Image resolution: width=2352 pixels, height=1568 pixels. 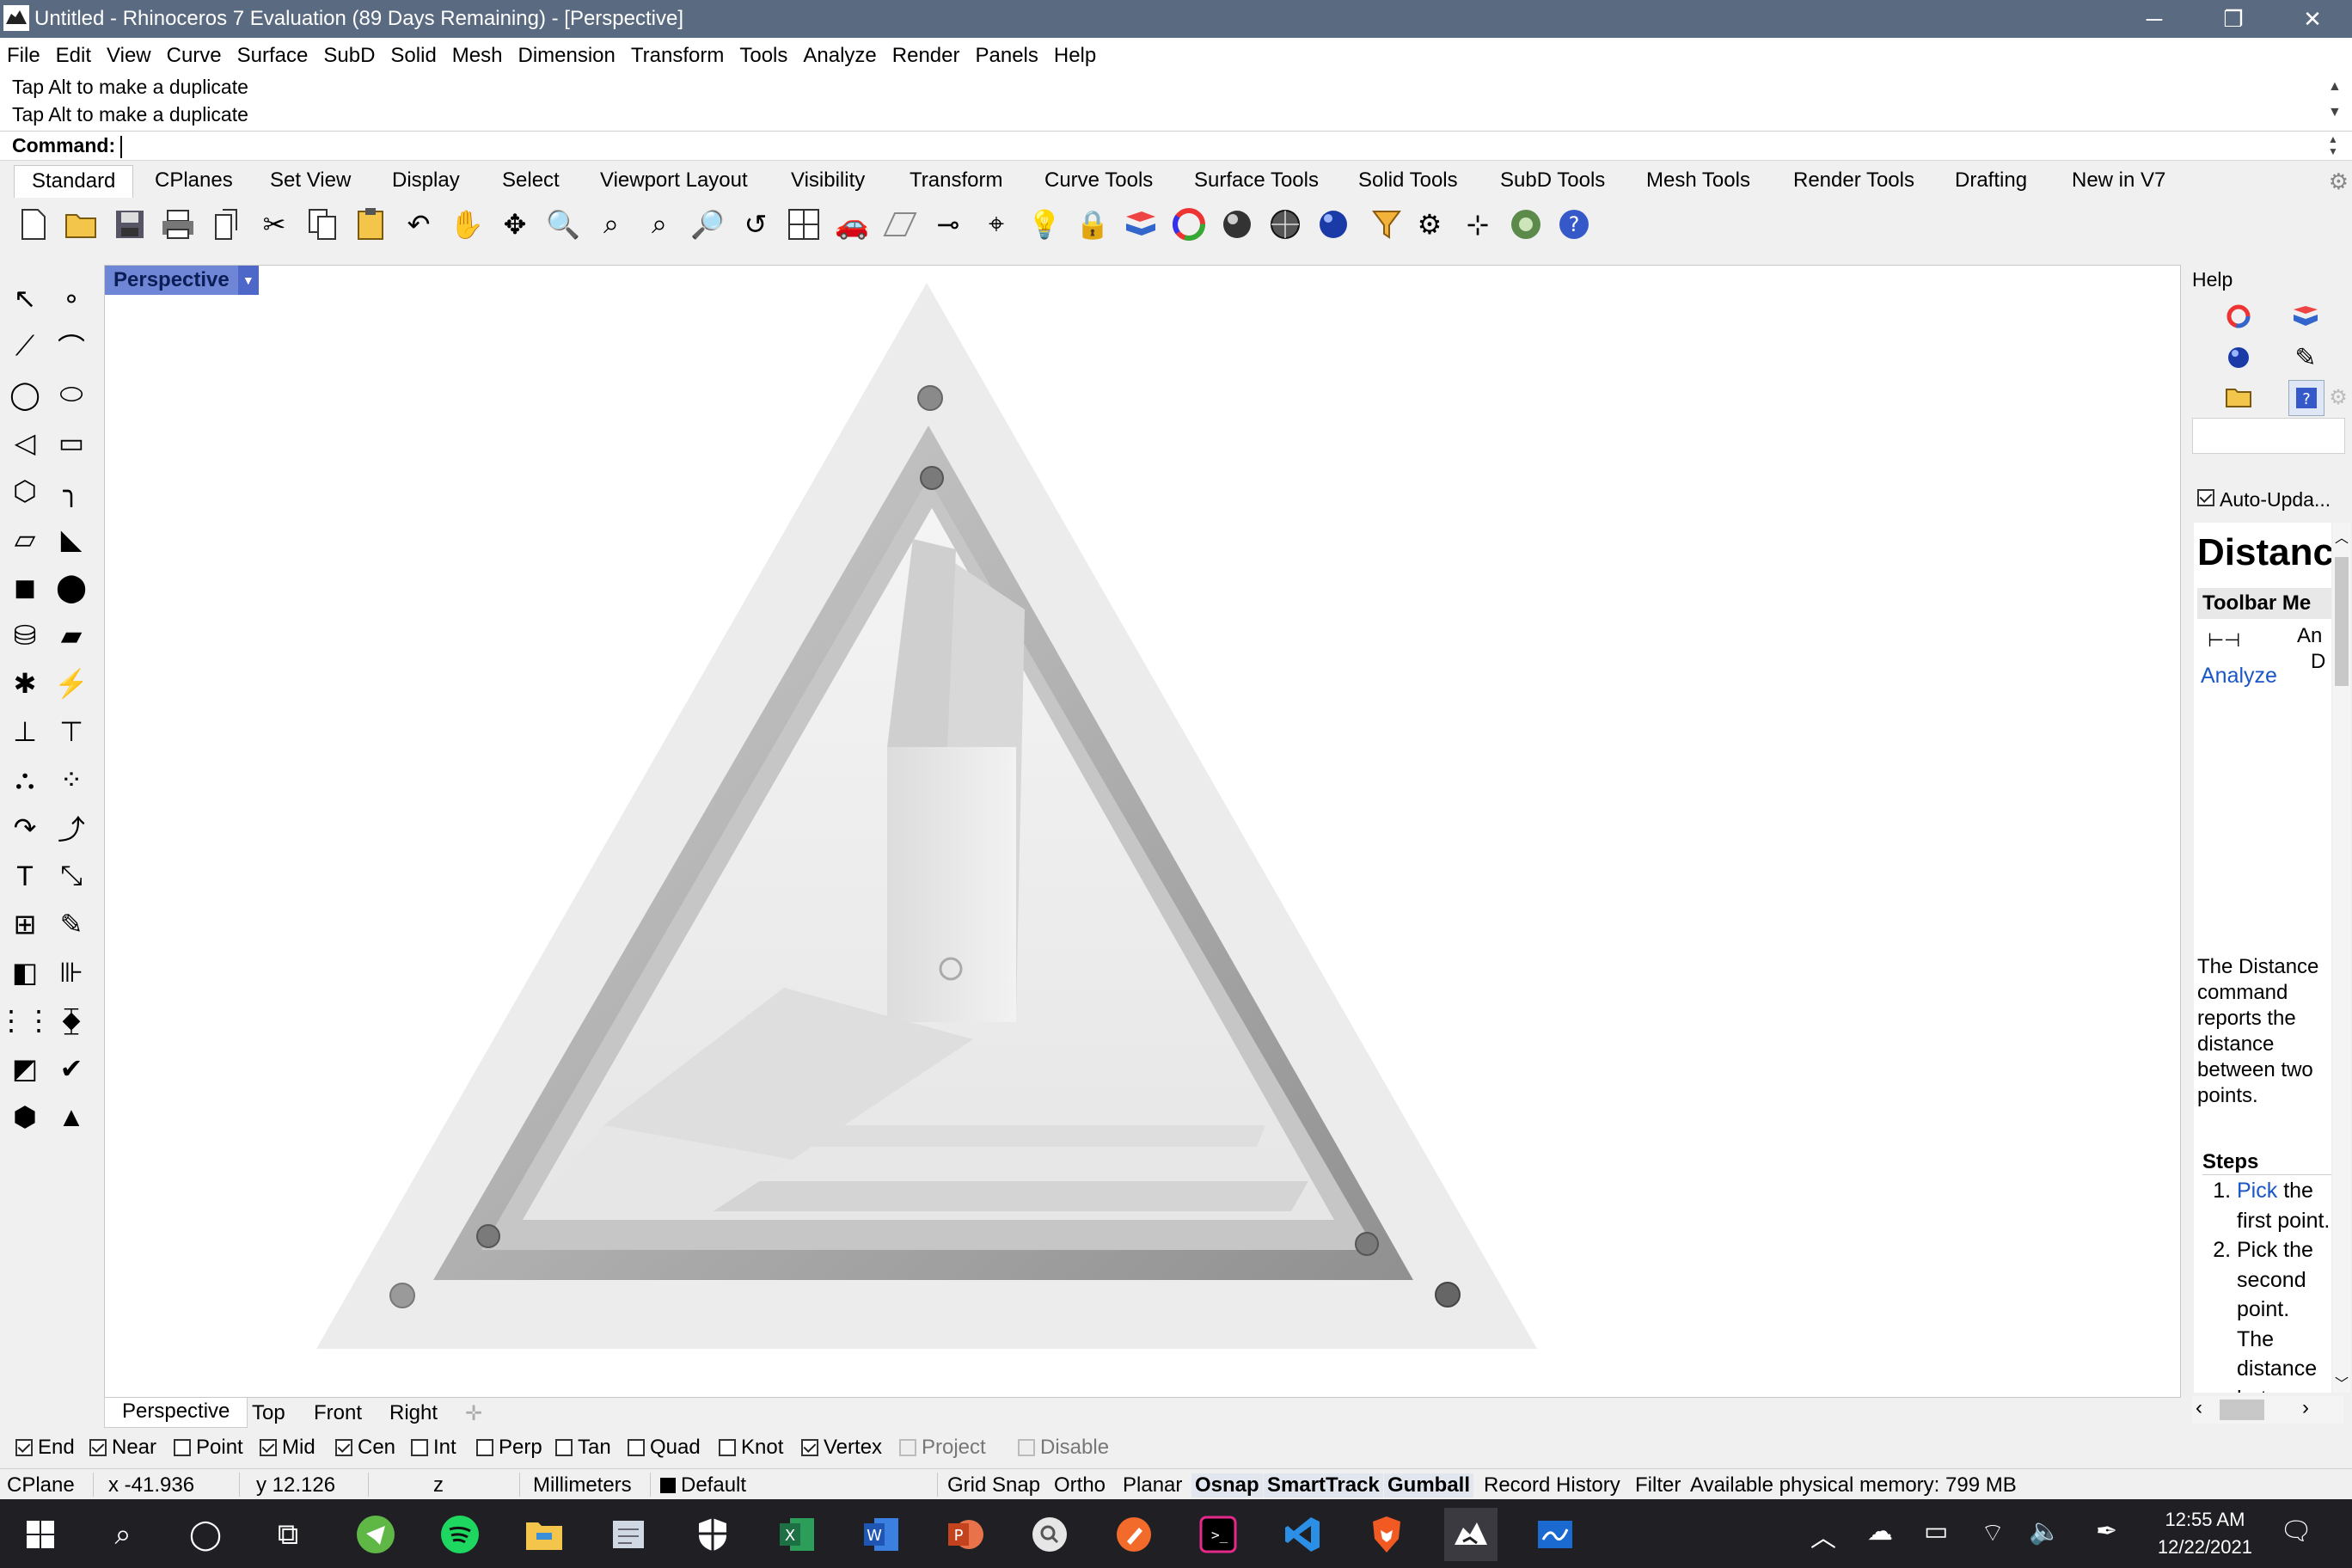 I want to click on restore-button: ❐, so click(x=2233, y=19).